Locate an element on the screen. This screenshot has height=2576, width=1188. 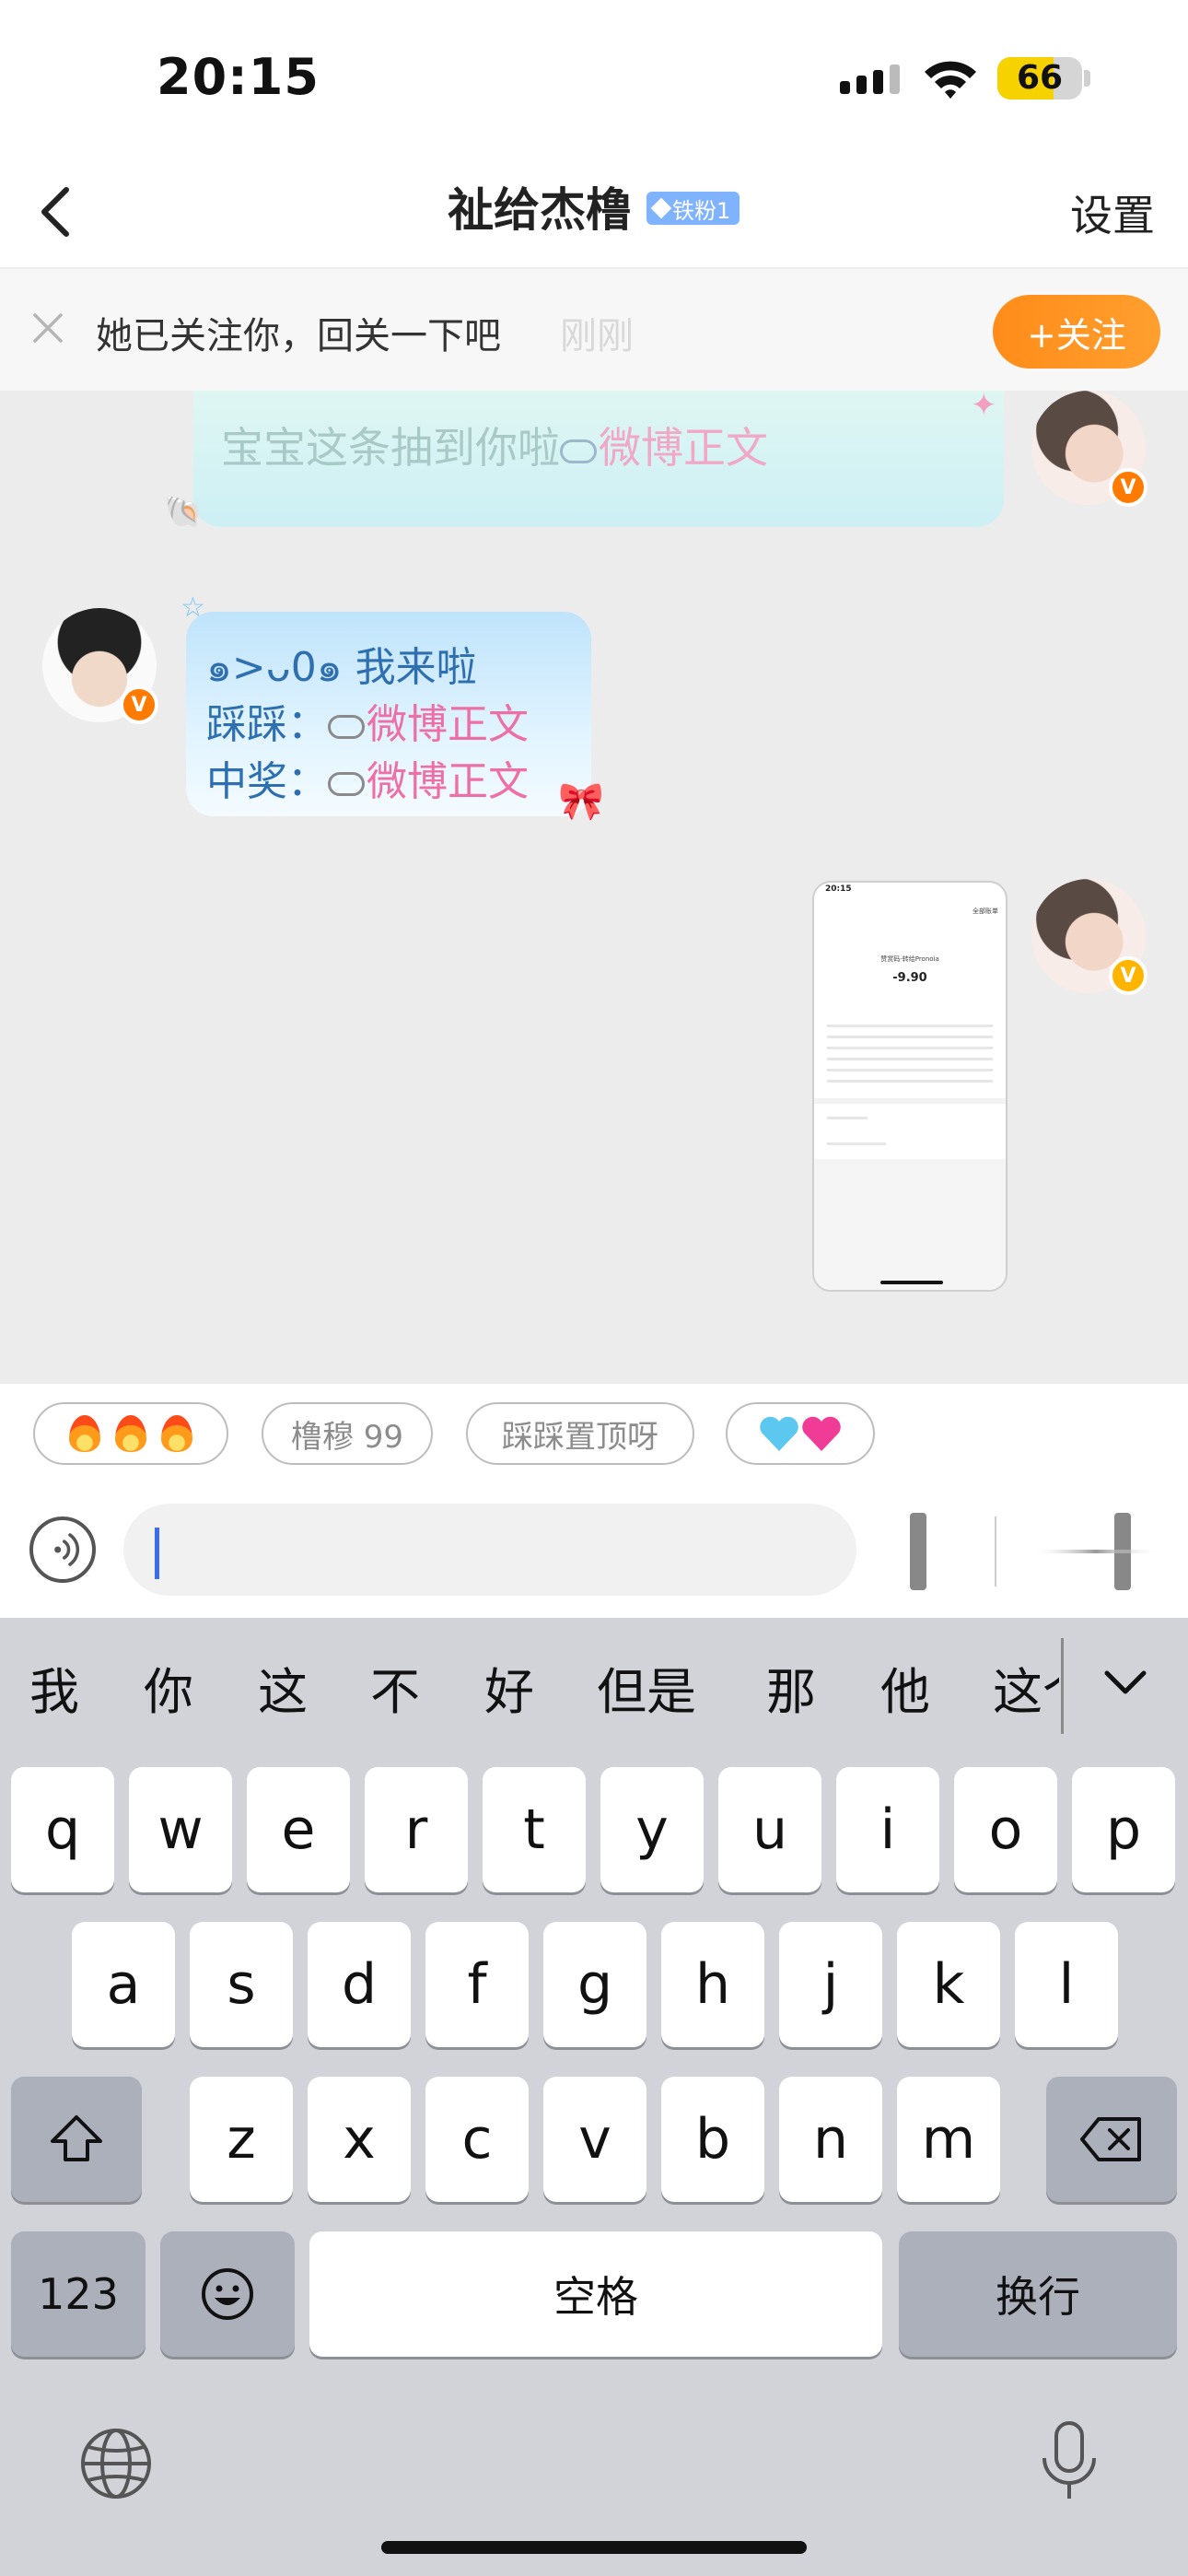
shell-sticker-icon: 🐚 is located at coordinates (184, 512).